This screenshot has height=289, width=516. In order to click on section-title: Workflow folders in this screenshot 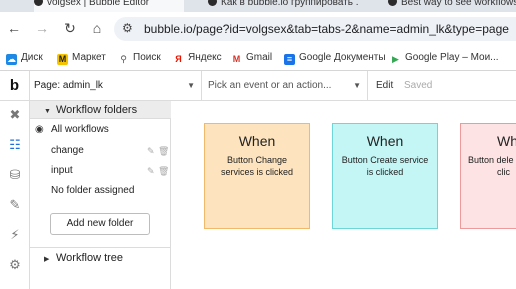, I will do `click(97, 110)`.